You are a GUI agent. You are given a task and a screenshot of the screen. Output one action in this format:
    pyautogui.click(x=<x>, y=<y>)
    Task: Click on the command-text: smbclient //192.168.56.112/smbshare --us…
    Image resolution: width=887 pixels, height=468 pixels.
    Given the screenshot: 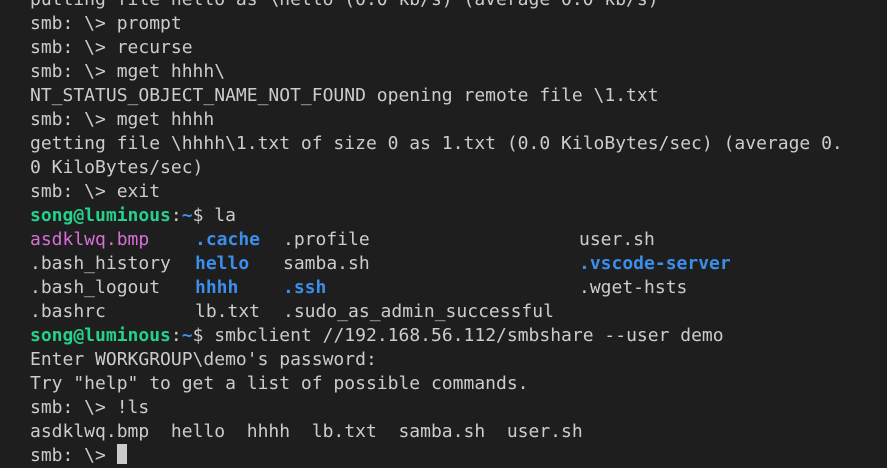 What is the action you would take?
    pyautogui.click(x=469, y=335)
    